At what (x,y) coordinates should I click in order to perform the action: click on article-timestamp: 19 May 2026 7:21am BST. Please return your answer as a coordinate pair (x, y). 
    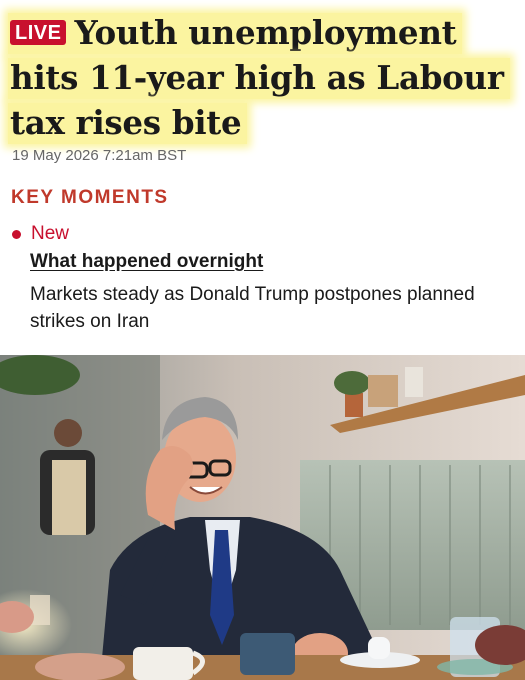
    Looking at the image, I should click on (99, 155).